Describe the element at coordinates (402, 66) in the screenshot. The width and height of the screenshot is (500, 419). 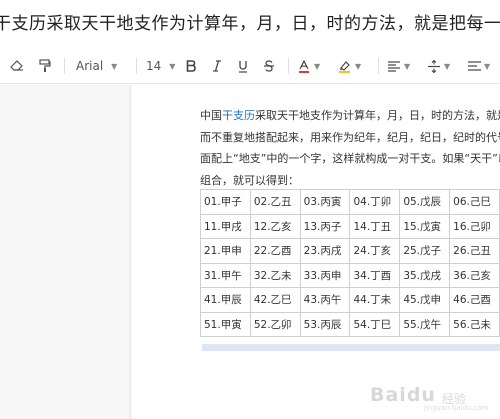
I see `align-button: ▼` at that location.